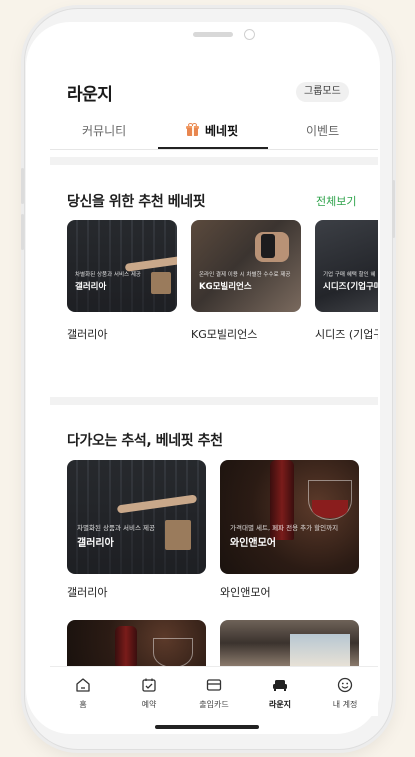  I want to click on card-clip: 기업 구매 혜택 할인 혜 시디즈(기업구매, so click(346, 266).